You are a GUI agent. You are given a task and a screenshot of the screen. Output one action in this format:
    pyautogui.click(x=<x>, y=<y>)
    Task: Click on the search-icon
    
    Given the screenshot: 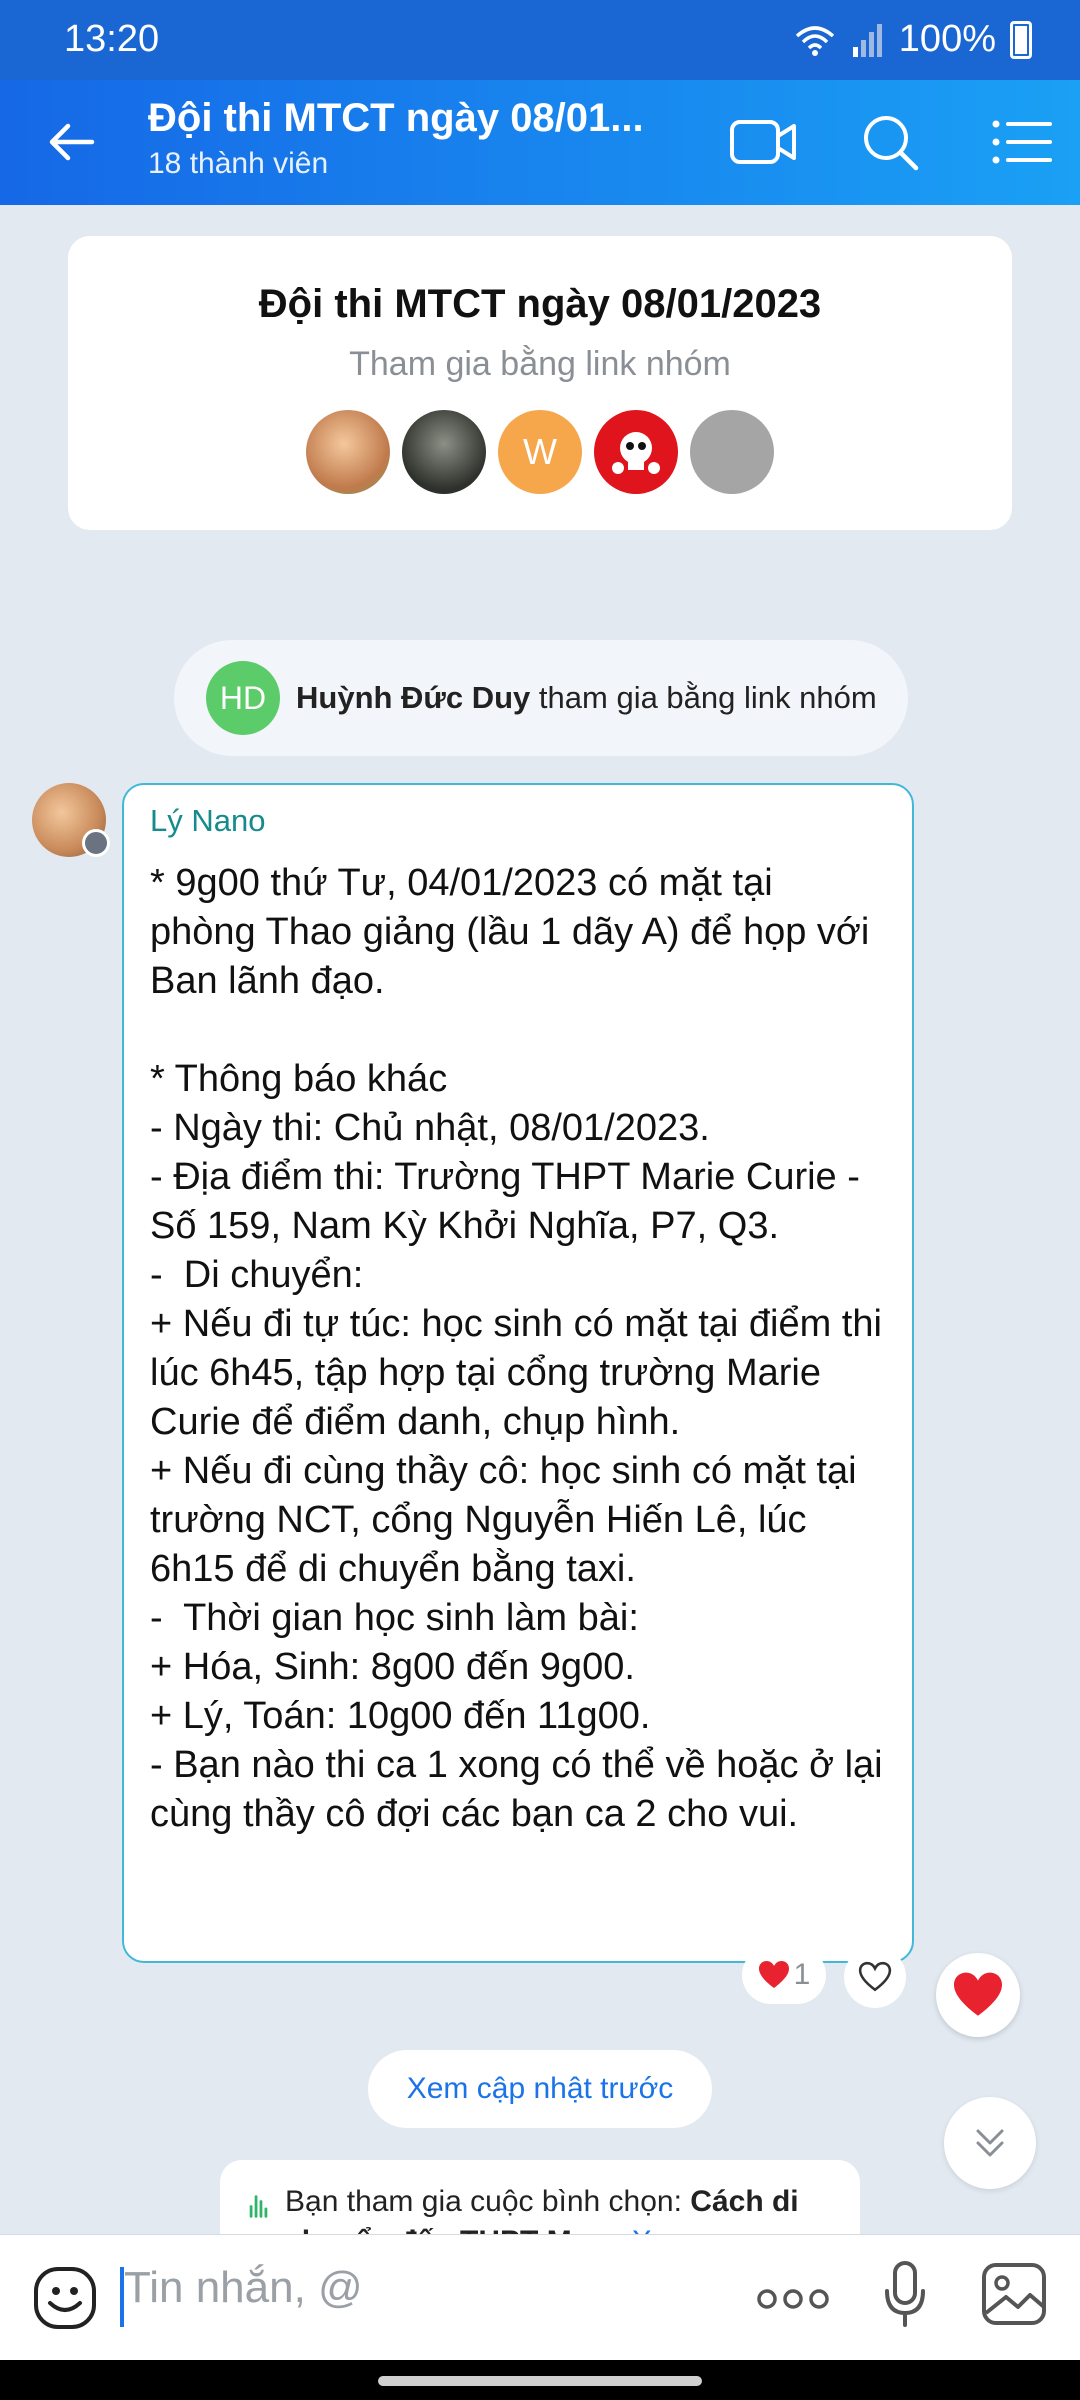 What is the action you would take?
    pyautogui.click(x=891, y=142)
    